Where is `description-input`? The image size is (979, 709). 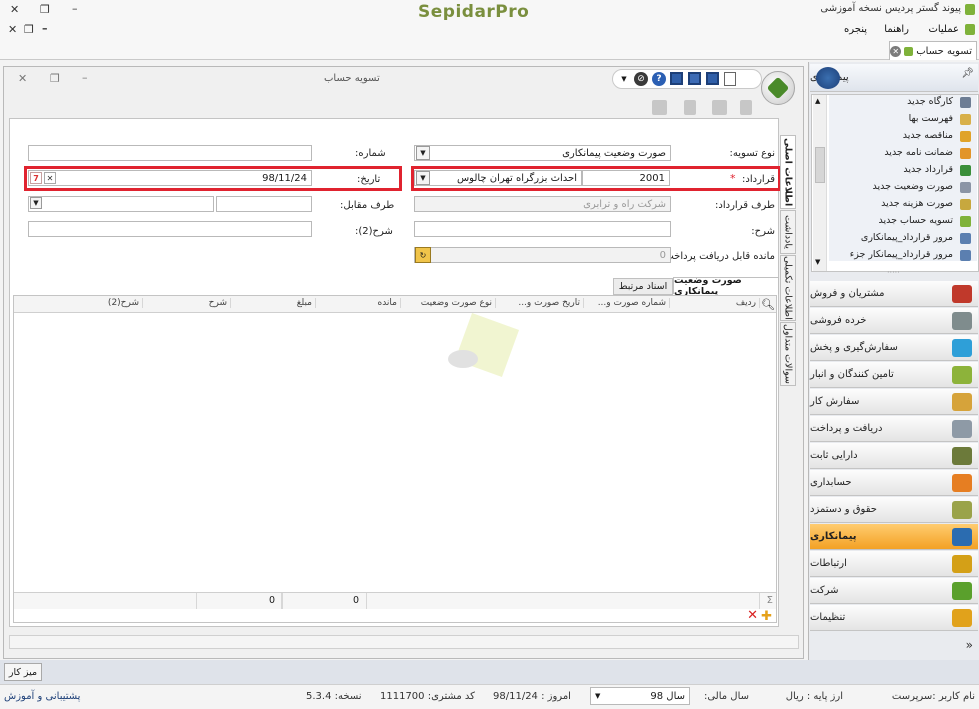
description-input is located at coordinates (542, 229).